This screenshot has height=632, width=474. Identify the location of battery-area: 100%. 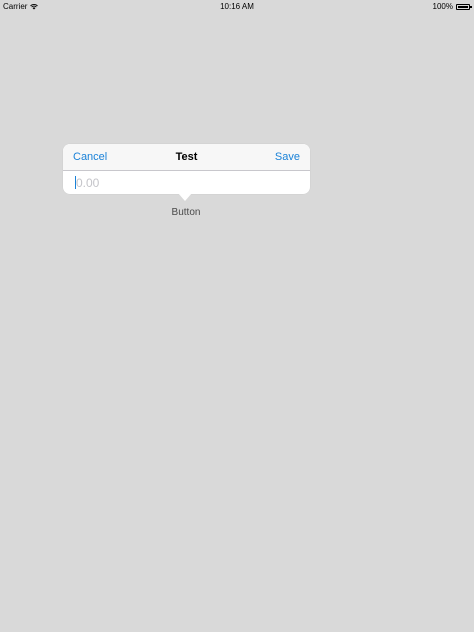
(452, 6).